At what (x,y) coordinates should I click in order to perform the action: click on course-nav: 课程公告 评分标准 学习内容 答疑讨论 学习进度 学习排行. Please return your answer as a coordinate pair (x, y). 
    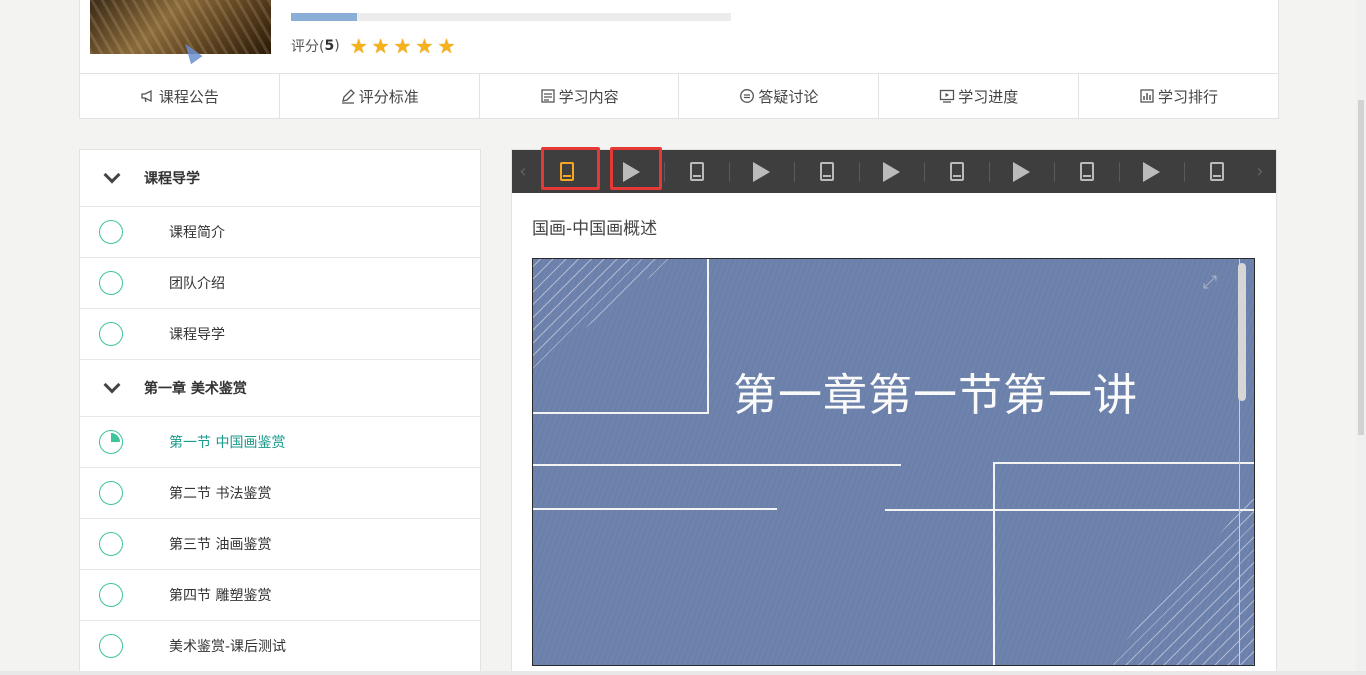
    Looking at the image, I should click on (679, 95).